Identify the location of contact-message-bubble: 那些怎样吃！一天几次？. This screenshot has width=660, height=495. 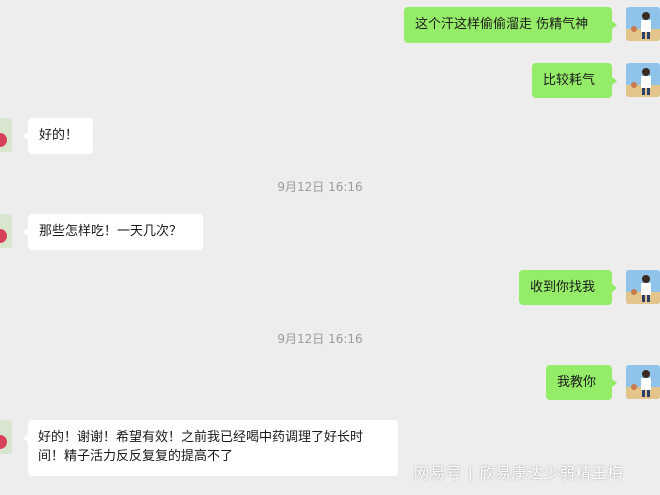
(113, 232).